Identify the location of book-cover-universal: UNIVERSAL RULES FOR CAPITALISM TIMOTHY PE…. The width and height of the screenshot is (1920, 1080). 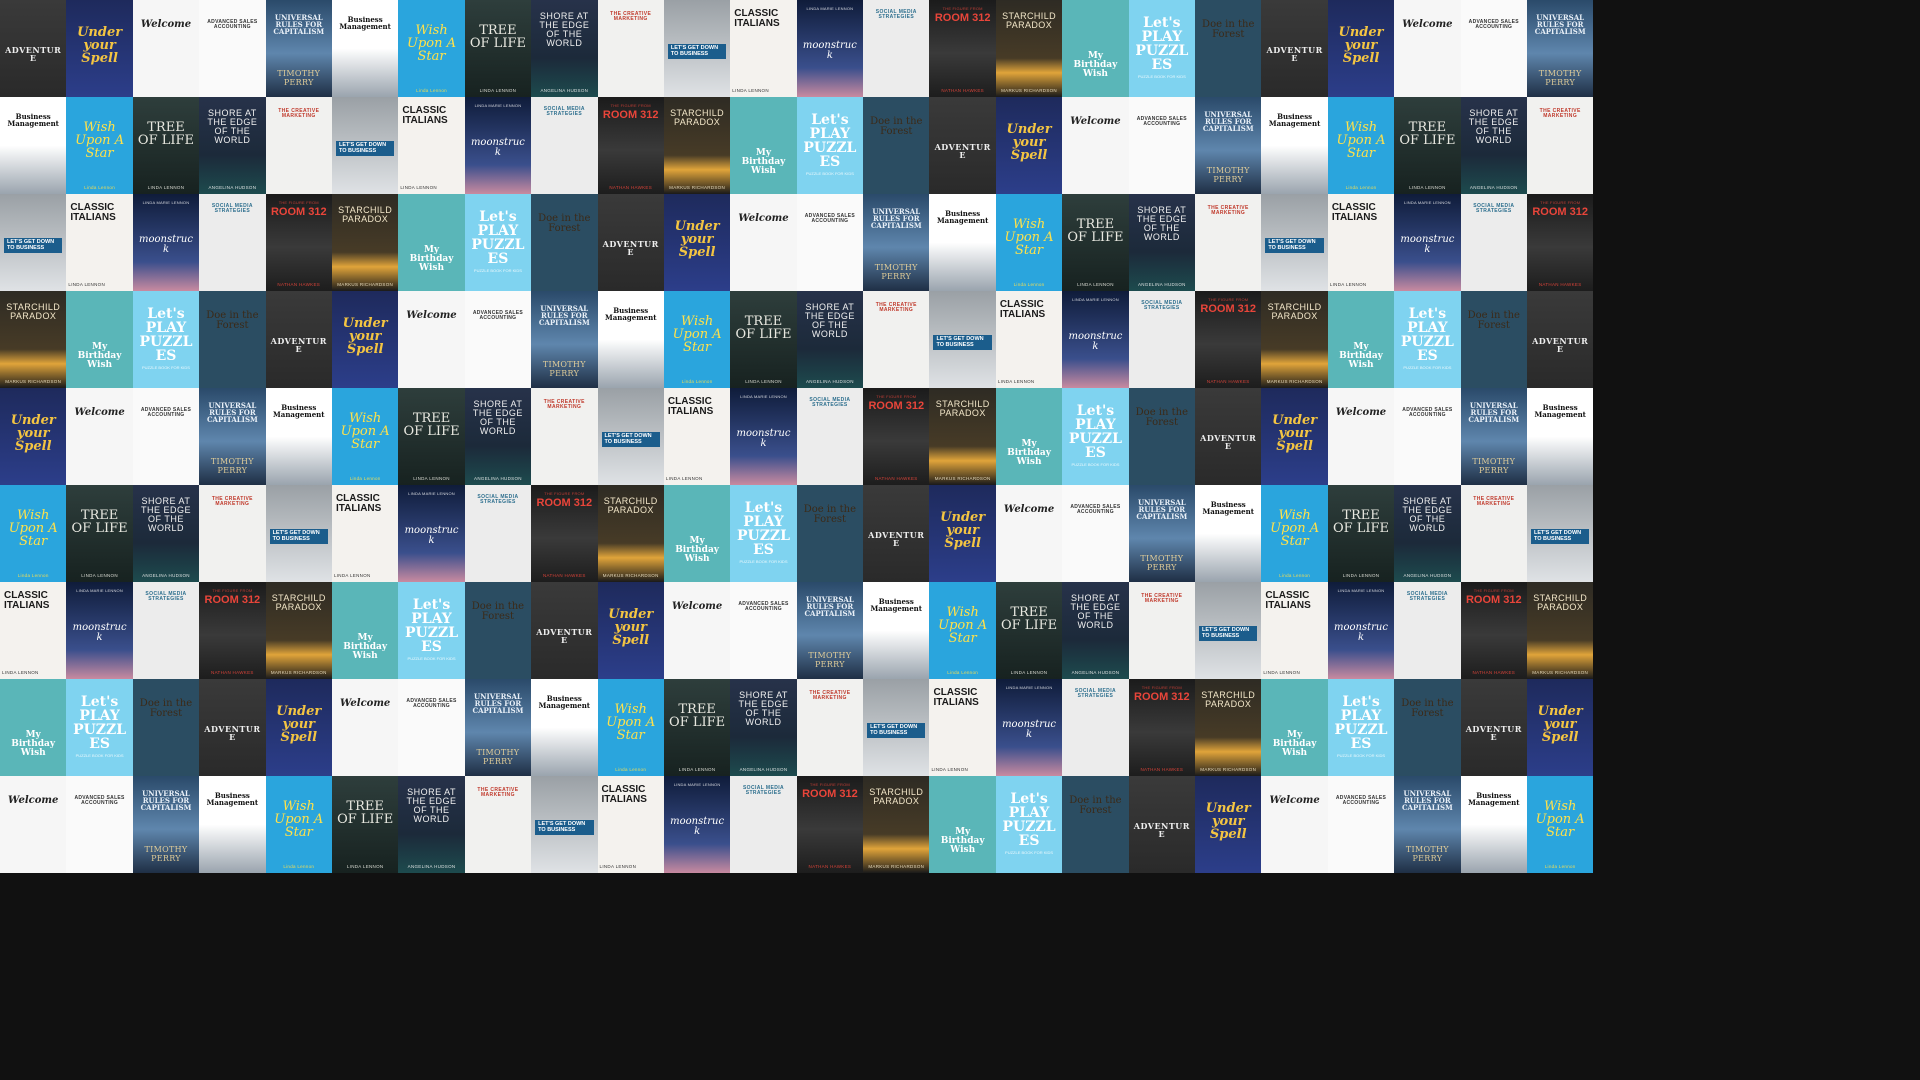
(1228, 145).